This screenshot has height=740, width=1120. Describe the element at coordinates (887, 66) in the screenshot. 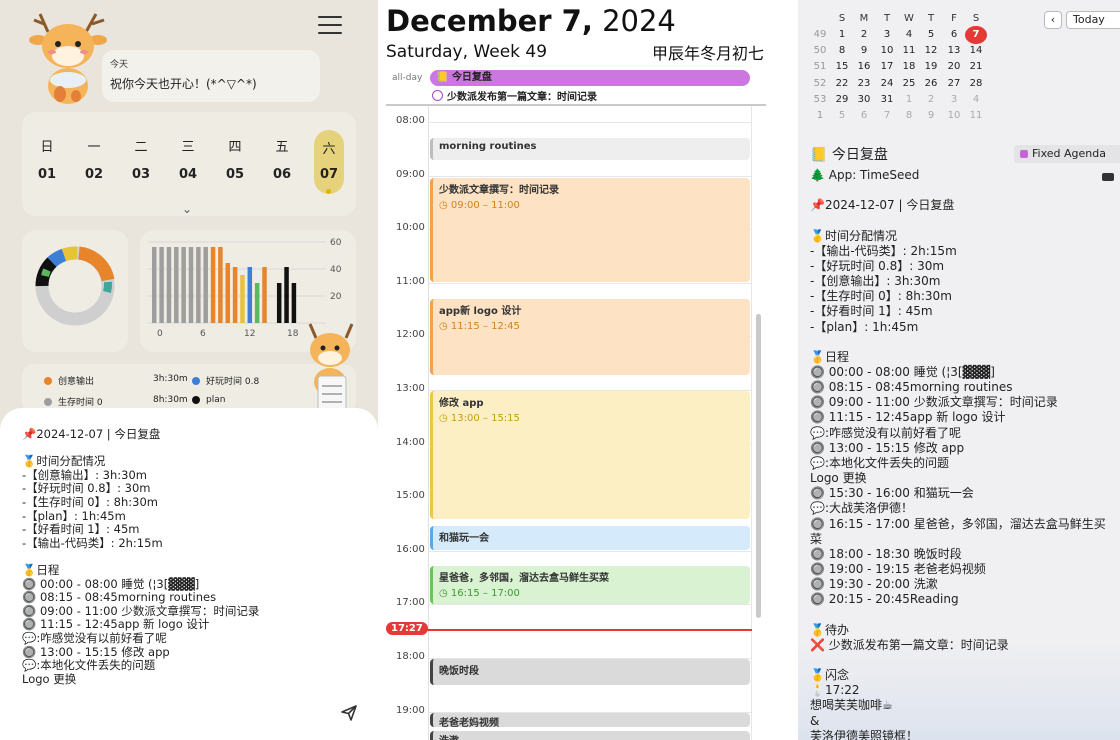

I see `calendar-day: 17` at that location.